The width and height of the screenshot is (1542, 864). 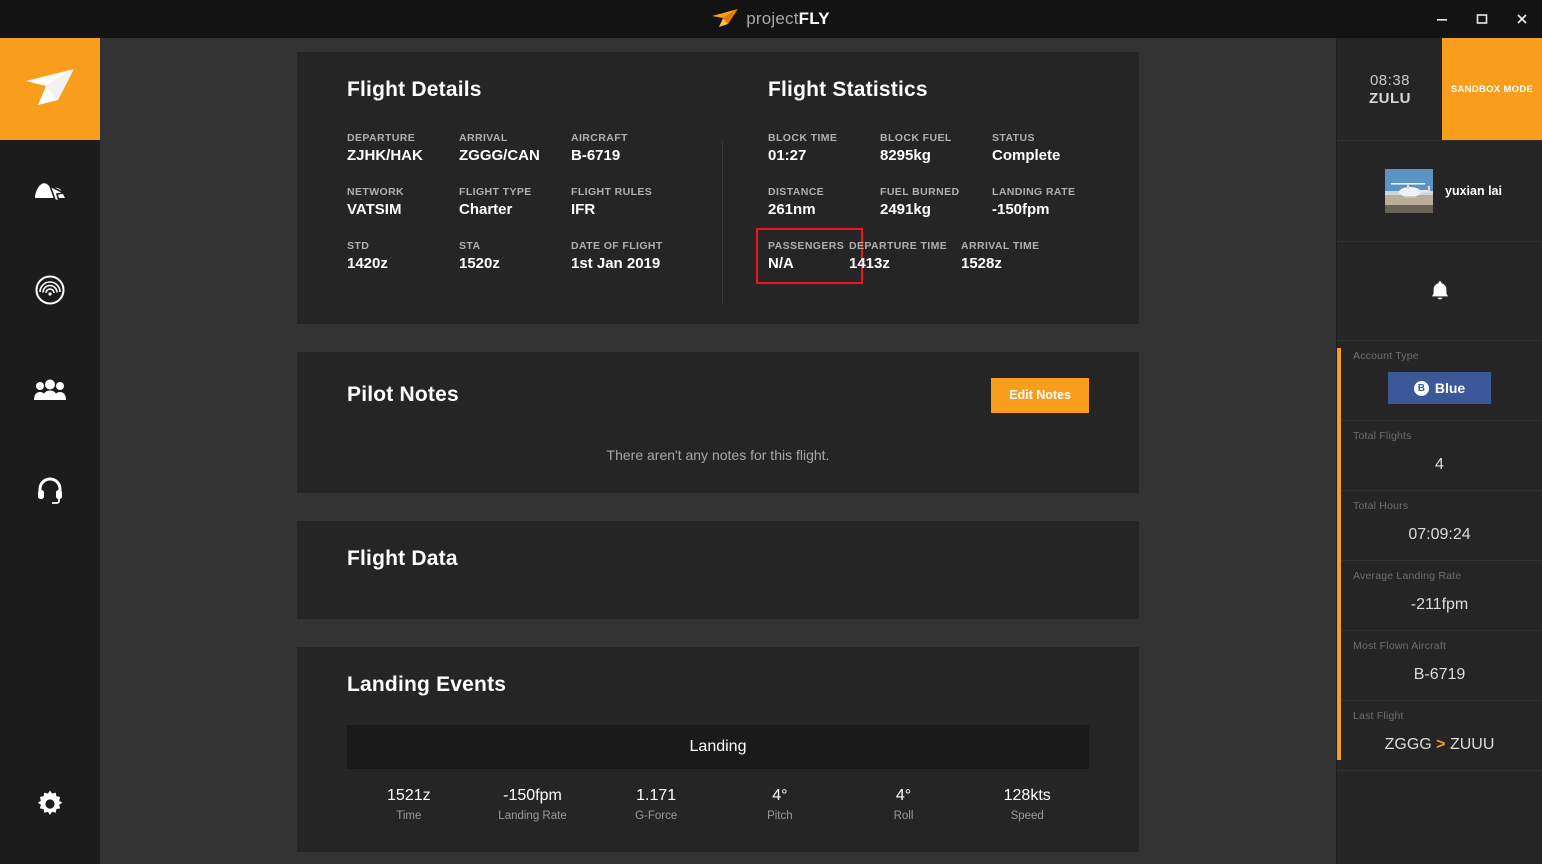 What do you see at coordinates (718, 454) in the screenshot?
I see `pilot-notes-empty-text: There aren't any notes for this flight.` at bounding box center [718, 454].